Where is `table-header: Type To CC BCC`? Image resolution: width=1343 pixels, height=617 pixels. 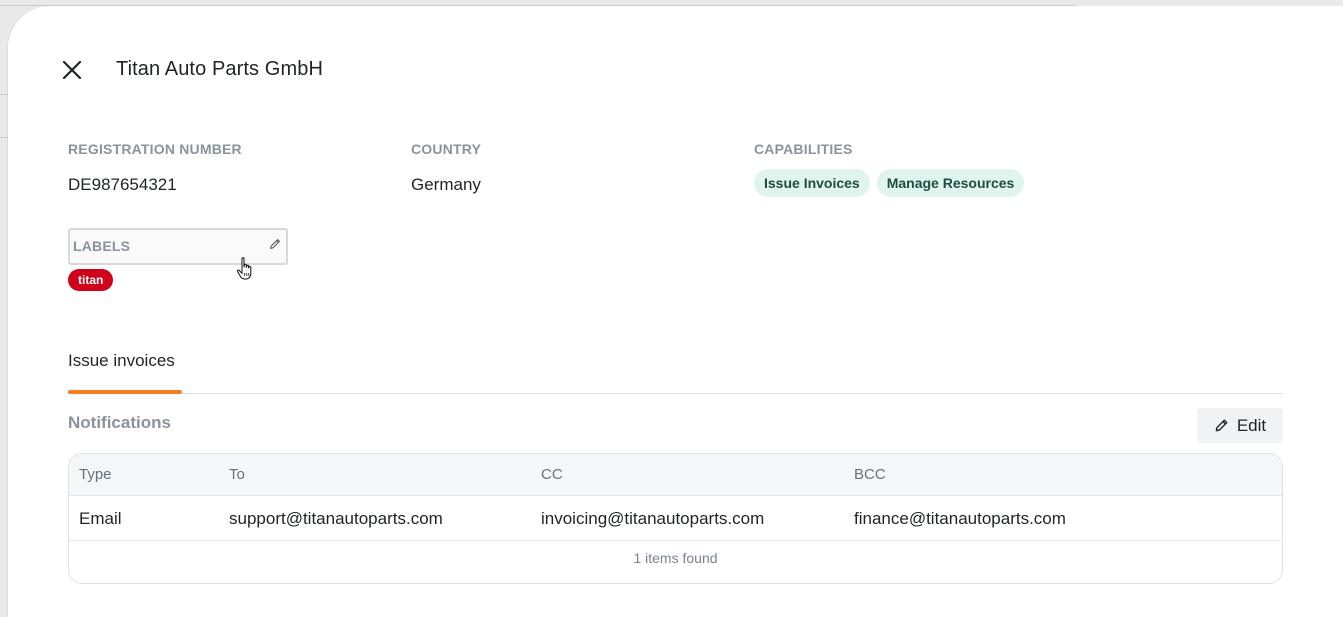
table-header: Type To CC BCC is located at coordinates (675, 475).